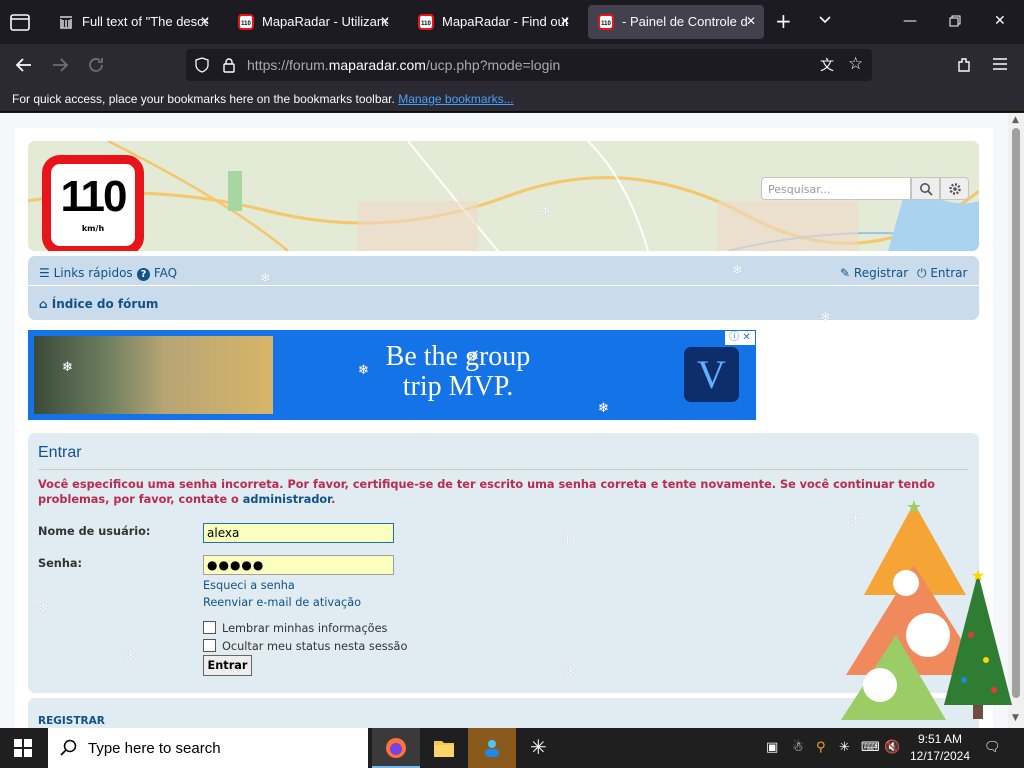 This screenshot has height=768, width=1024. What do you see at coordinates (227, 665) in the screenshot?
I see `login-submit-button: Entrar` at bounding box center [227, 665].